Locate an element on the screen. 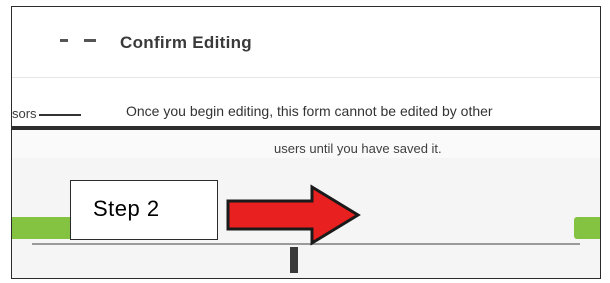 The width and height of the screenshot is (610, 283). divider is located at coordinates (306, 128).